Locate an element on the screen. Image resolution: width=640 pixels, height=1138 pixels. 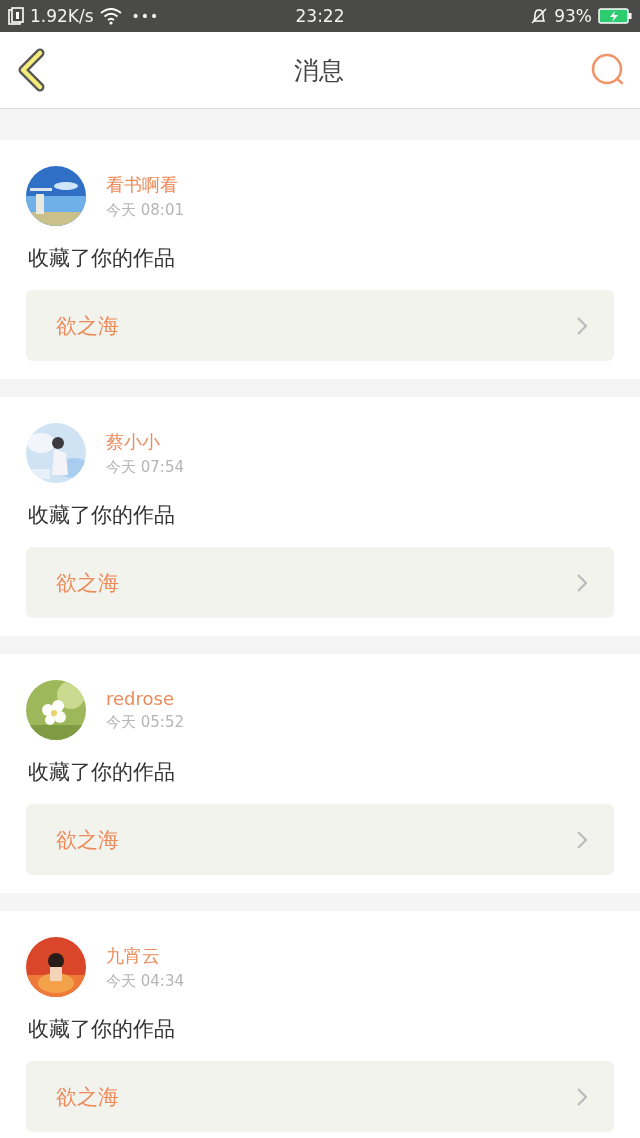
battery-level: 93% is located at coordinates (573, 16).